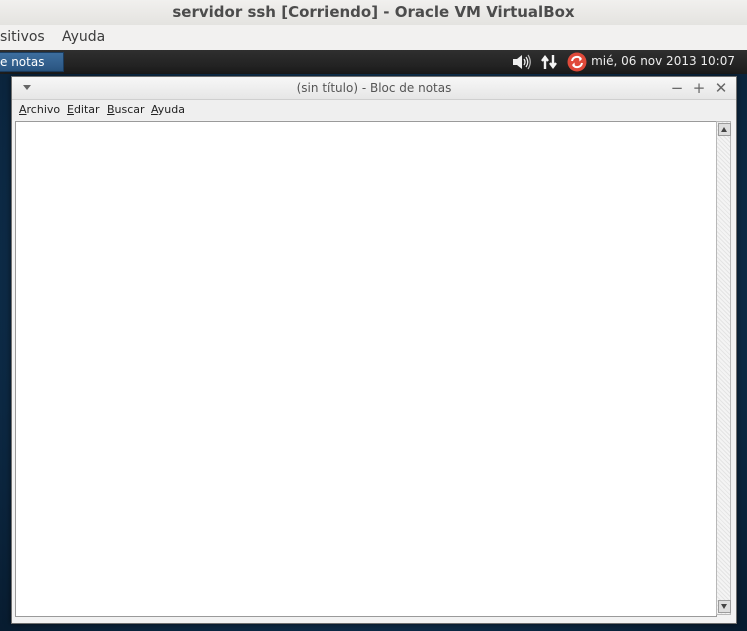  What do you see at coordinates (577, 63) in the screenshot?
I see `update-icon` at bounding box center [577, 63].